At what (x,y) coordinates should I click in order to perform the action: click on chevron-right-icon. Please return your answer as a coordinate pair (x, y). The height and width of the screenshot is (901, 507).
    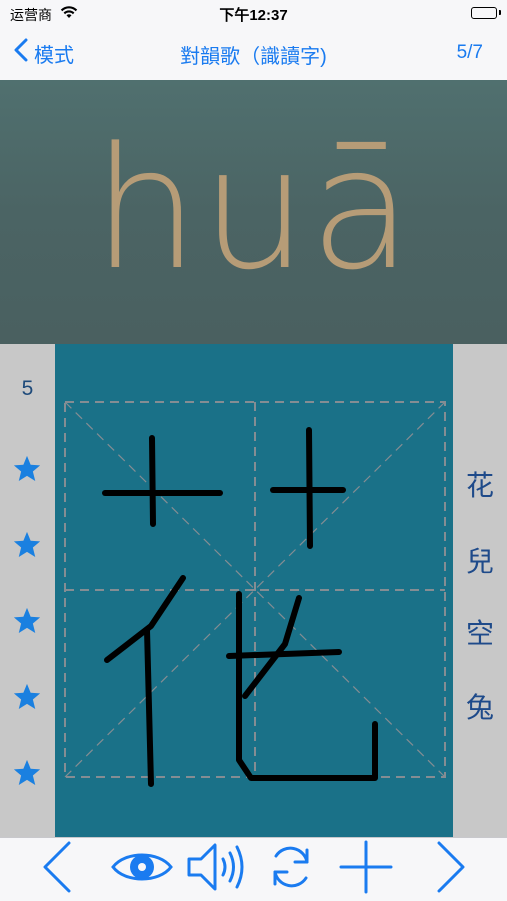
    Looking at the image, I should click on (451, 869).